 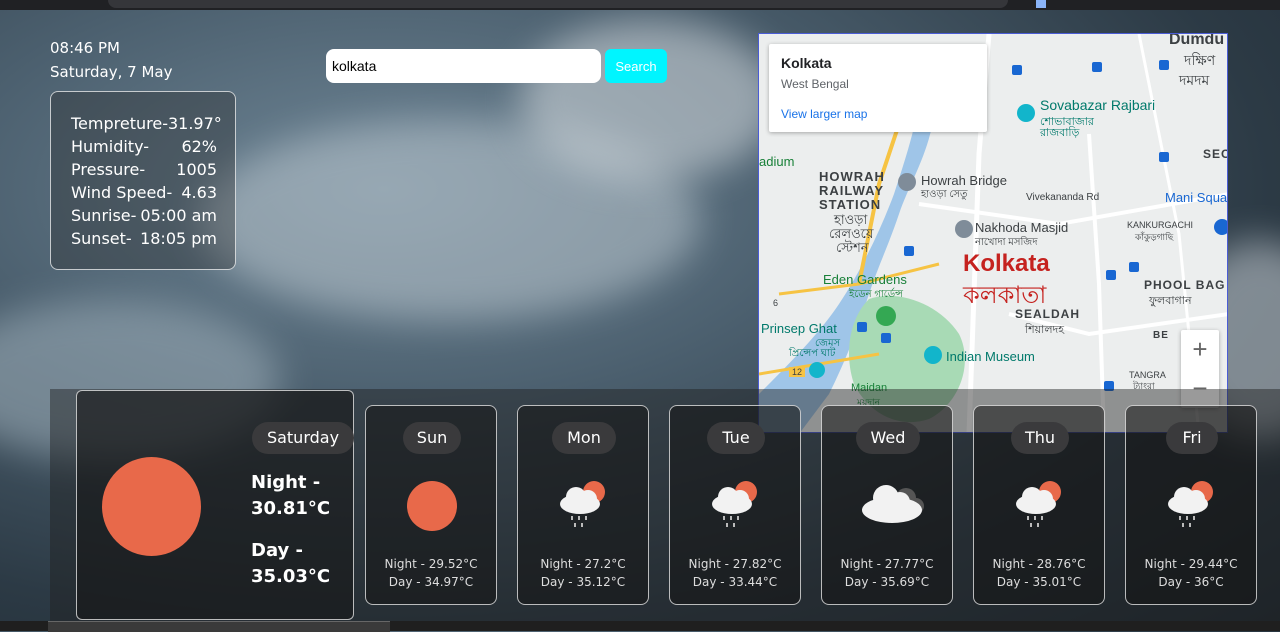 I want to click on browser-top-bar, so click(x=640, y=5).